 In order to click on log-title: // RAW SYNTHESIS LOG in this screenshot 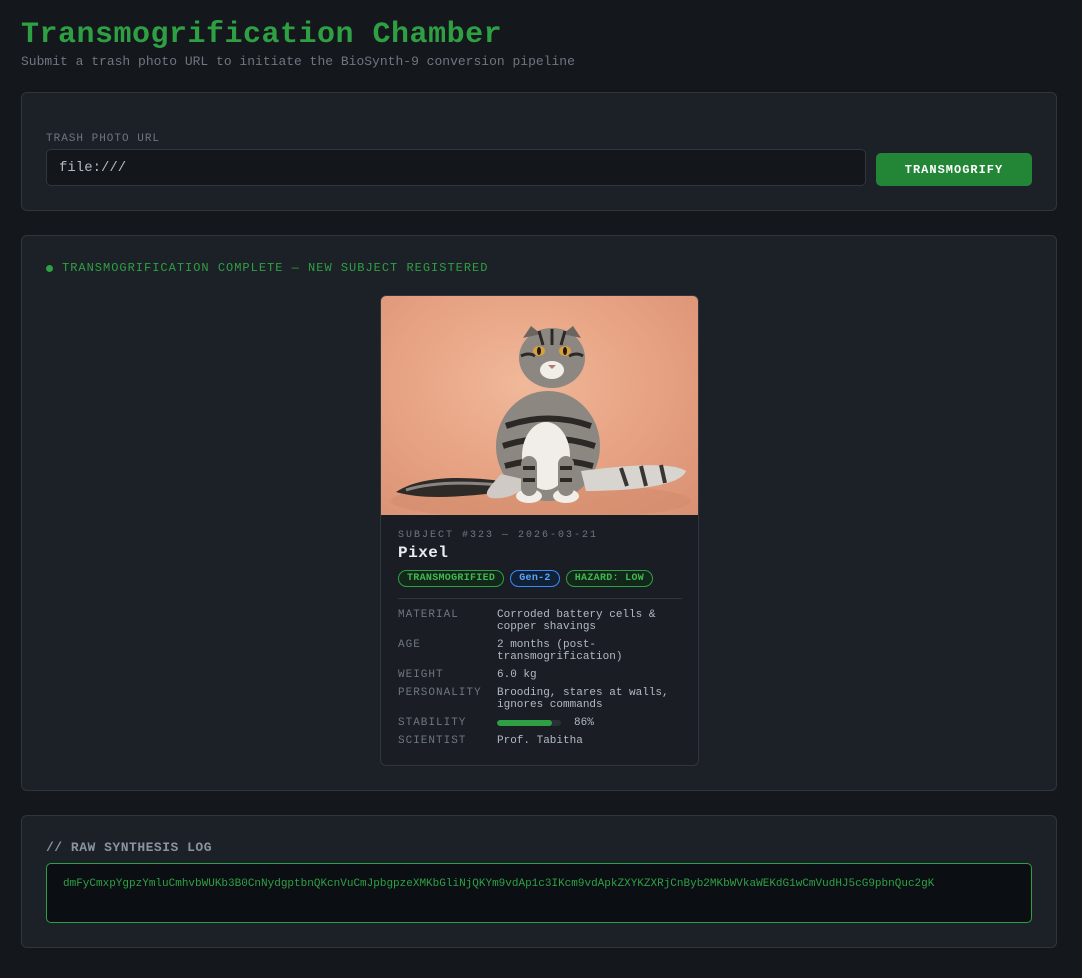, I will do `click(129, 847)`.